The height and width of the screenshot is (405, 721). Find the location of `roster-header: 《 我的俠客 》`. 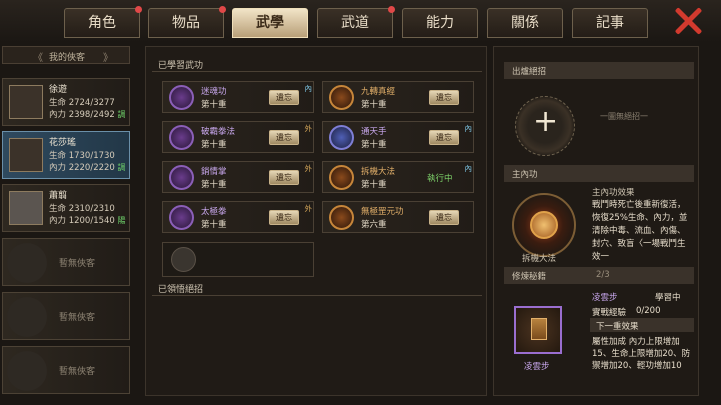

roster-header: 《 我的俠客 》 is located at coordinates (66, 55).